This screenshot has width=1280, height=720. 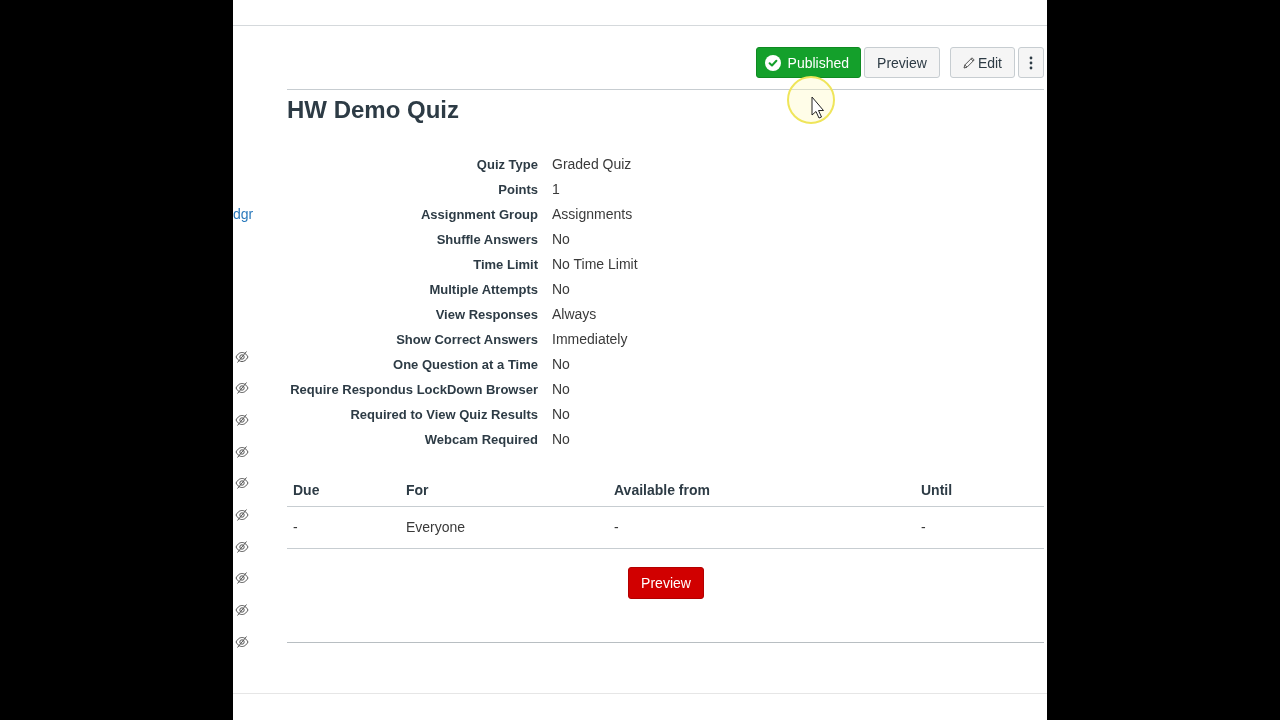 I want to click on detail-label: View Responses, so click(x=486, y=315).